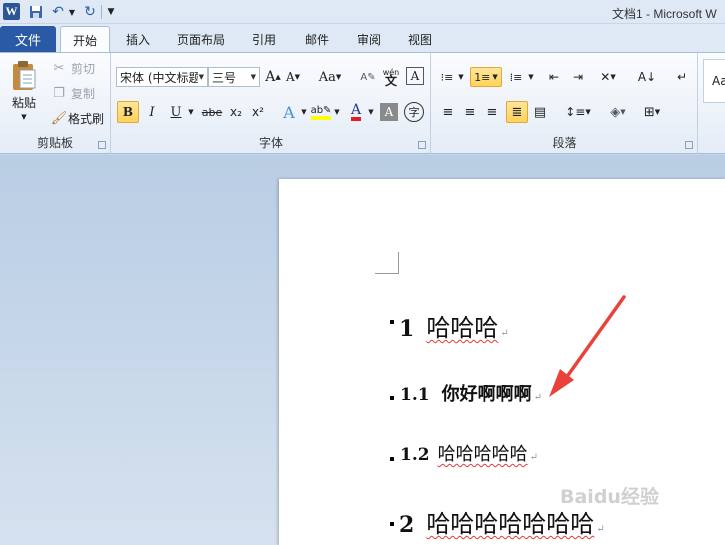 The width and height of the screenshot is (725, 545). What do you see at coordinates (138, 39) in the screenshot?
I see `tab-insert: 插入` at bounding box center [138, 39].